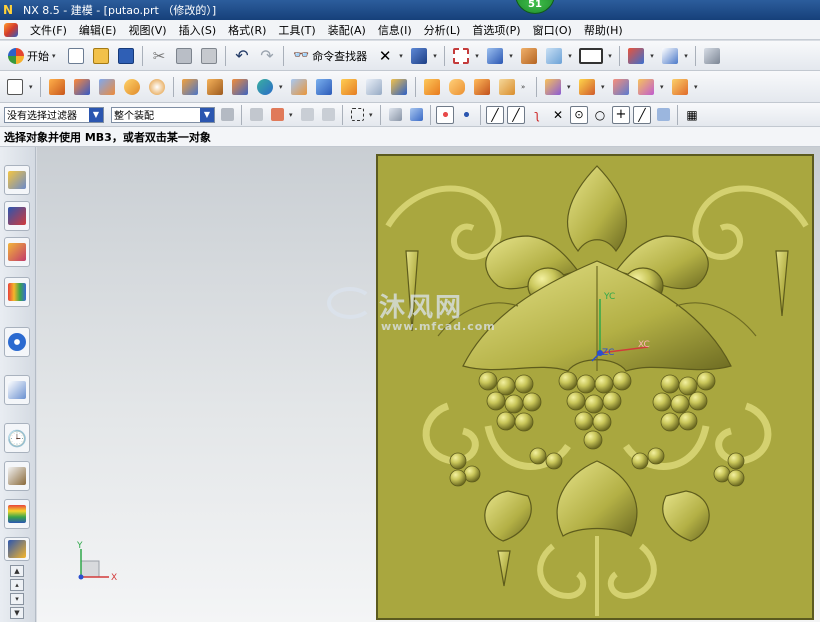 The height and width of the screenshot is (622, 820). What do you see at coordinates (466, 115) in the screenshot?
I see `snap-mode-button` at bounding box center [466, 115].